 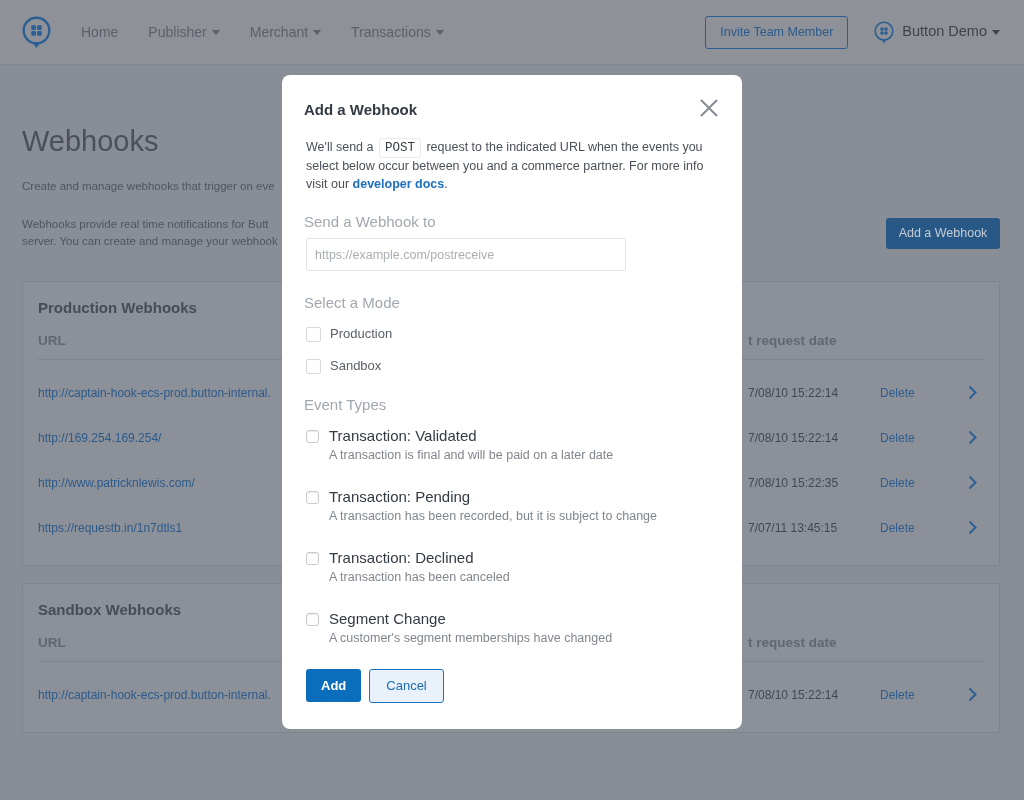 What do you see at coordinates (117, 308) in the screenshot?
I see `card-title: Production Webhooks` at bounding box center [117, 308].